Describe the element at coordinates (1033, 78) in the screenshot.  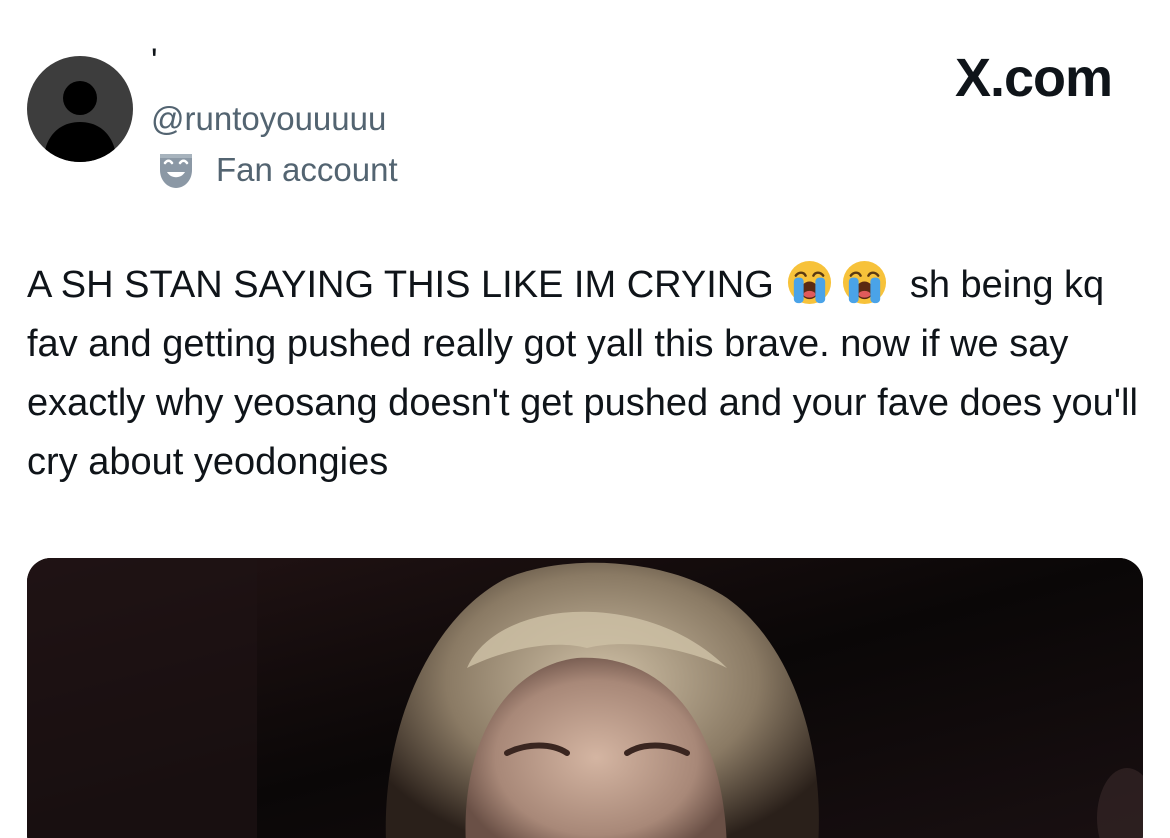
I see `brand-watermark: X.com` at that location.